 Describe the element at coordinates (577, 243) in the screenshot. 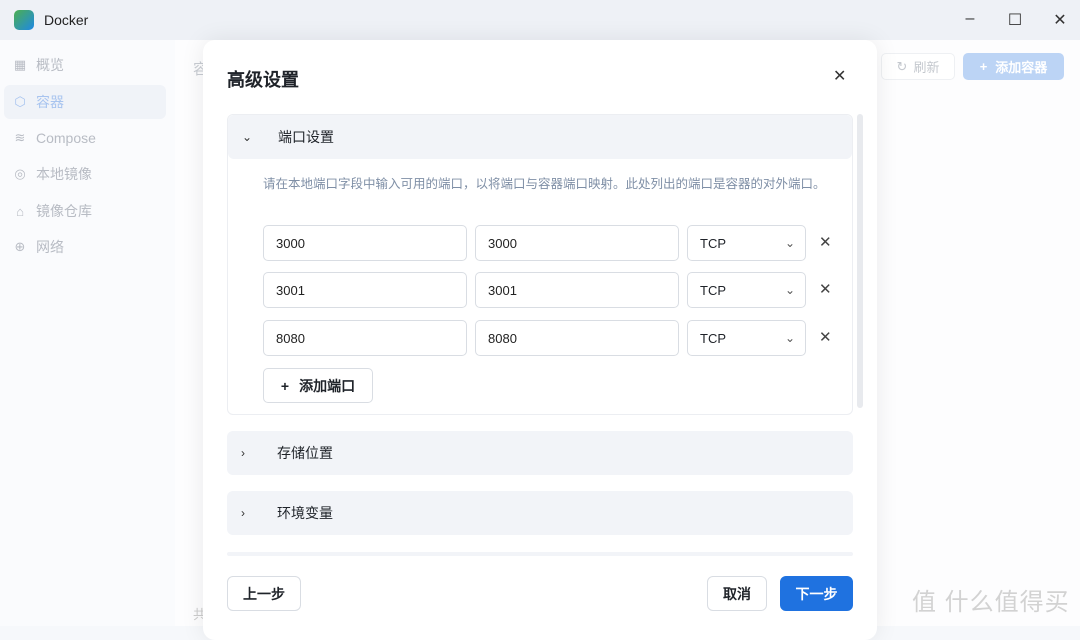

I see `container-port-input: 3000` at that location.